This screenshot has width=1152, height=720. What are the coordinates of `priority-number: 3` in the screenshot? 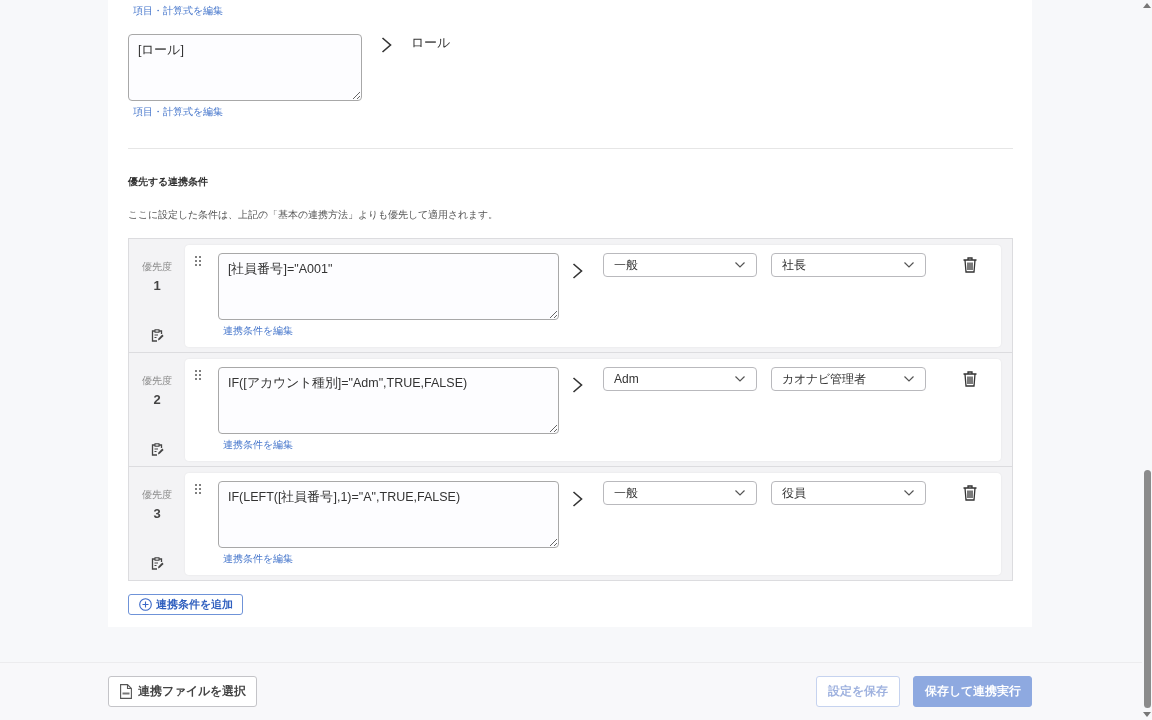 It's located at (157, 513).